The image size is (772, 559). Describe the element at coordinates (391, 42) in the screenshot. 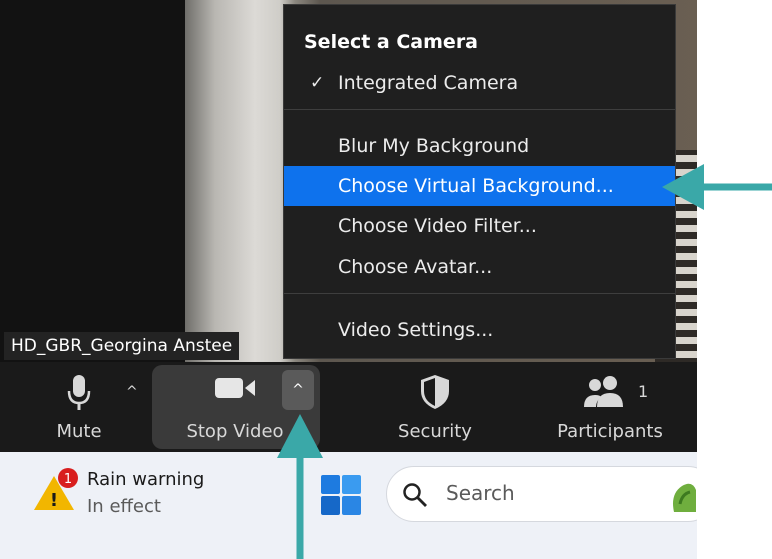

I see `menu-heading: Select a Camera` at that location.